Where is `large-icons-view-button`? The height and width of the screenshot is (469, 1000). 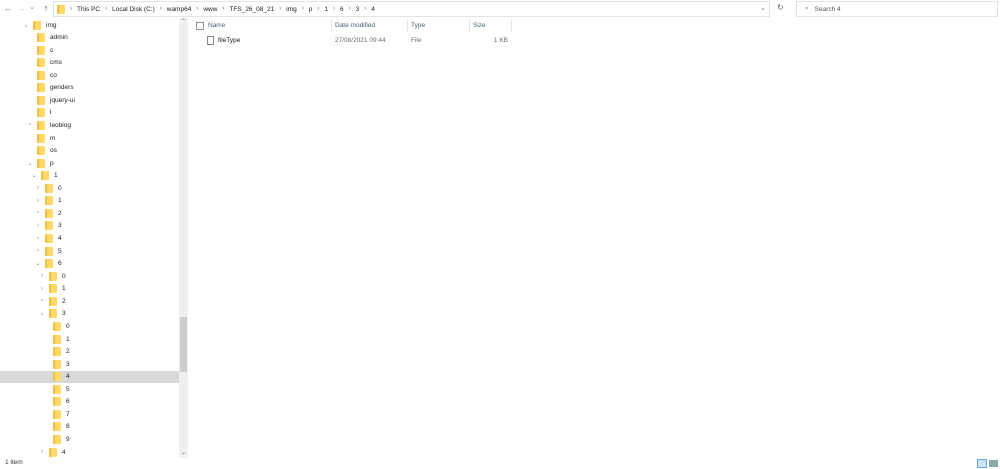
large-icons-view-button is located at coordinates (993, 463).